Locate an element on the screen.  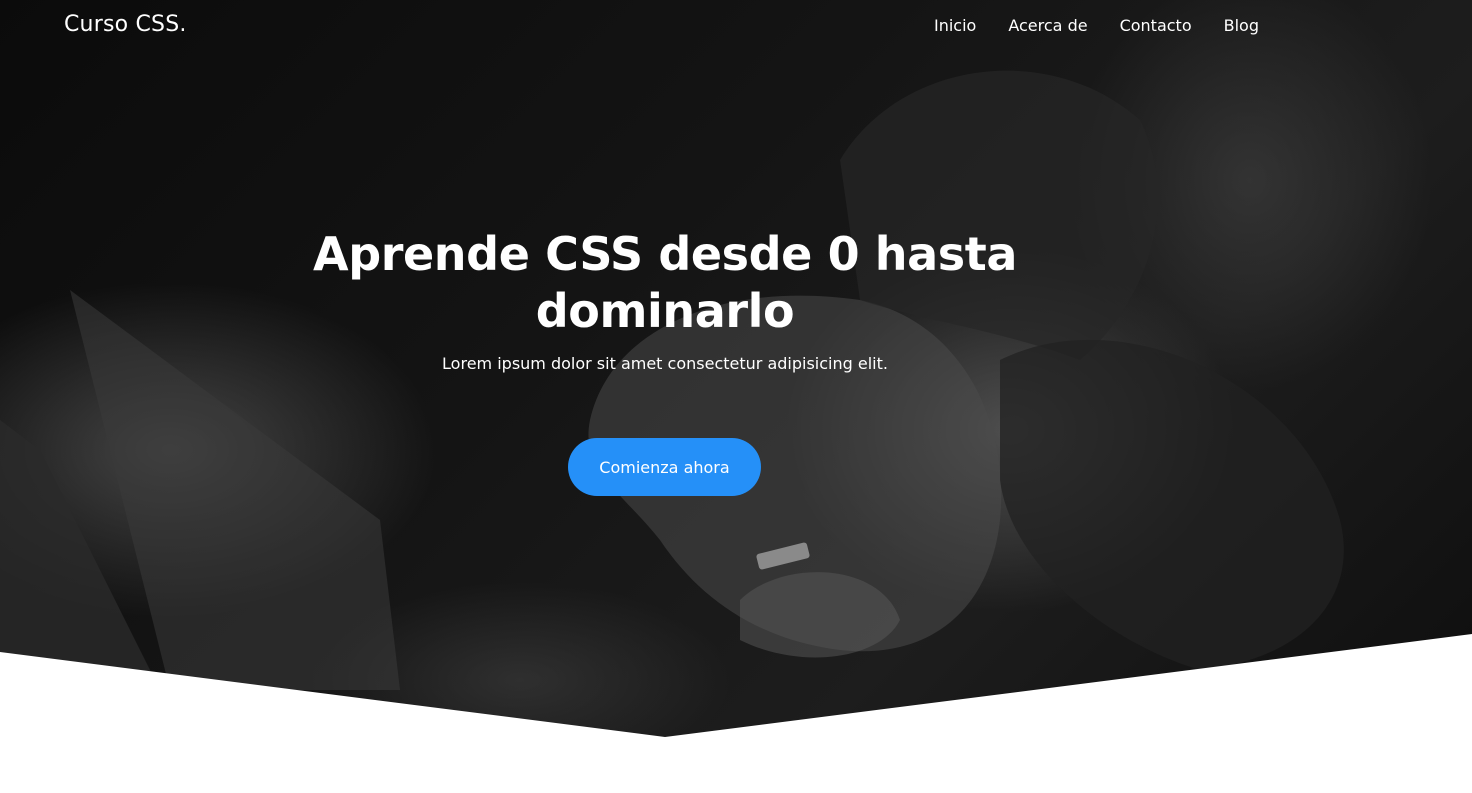
start-now-button: Comienza ahora is located at coordinates (664, 467).